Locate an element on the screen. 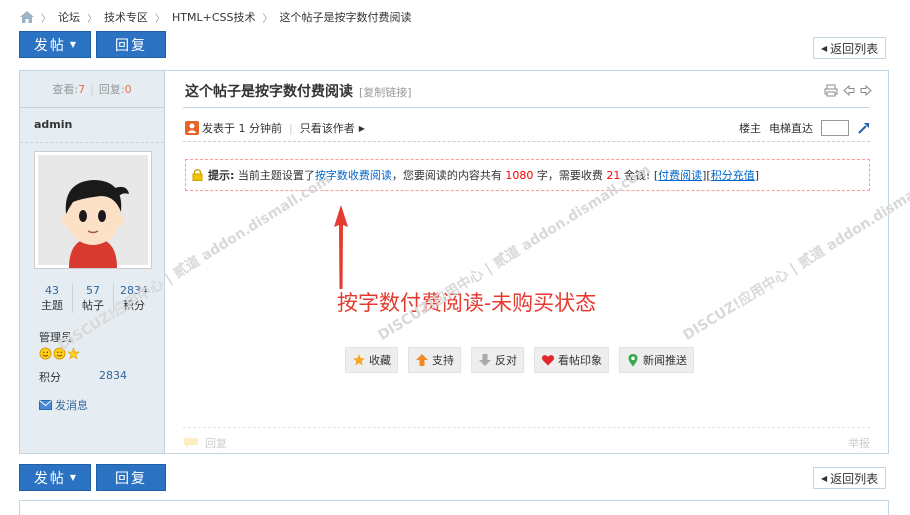 This screenshot has height=515, width=910. reply-button: 回复 is located at coordinates (131, 44).